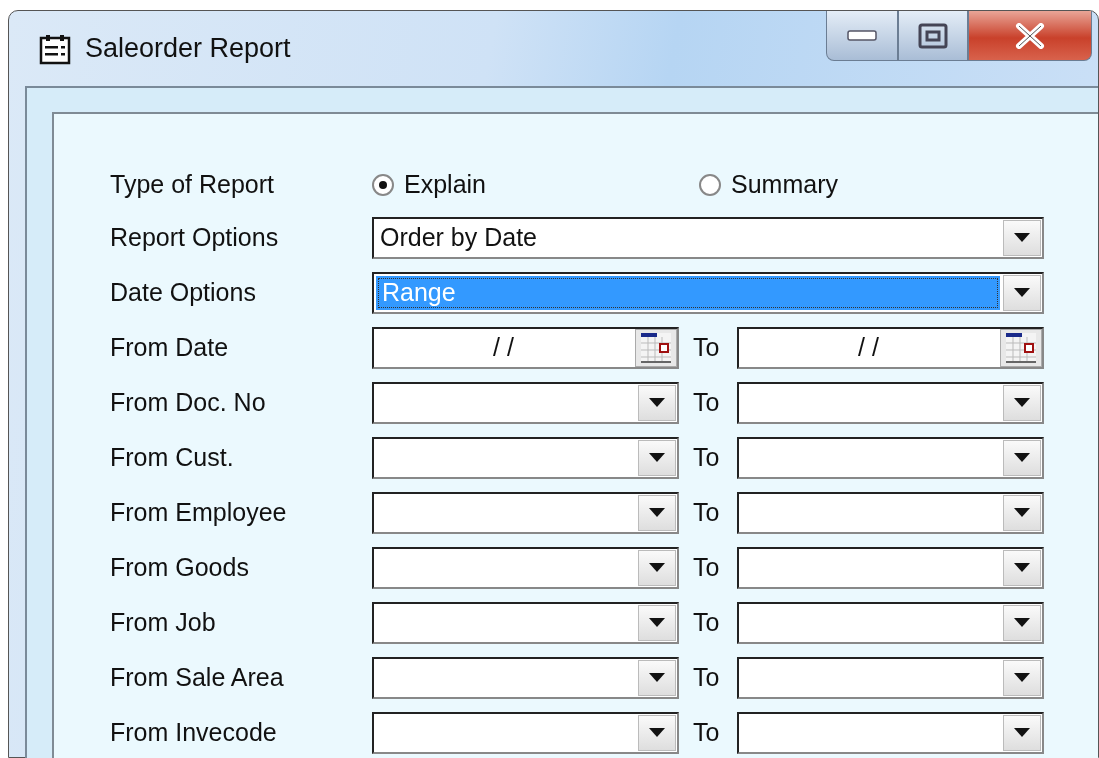  I want to click on maximize-button, so click(933, 36).